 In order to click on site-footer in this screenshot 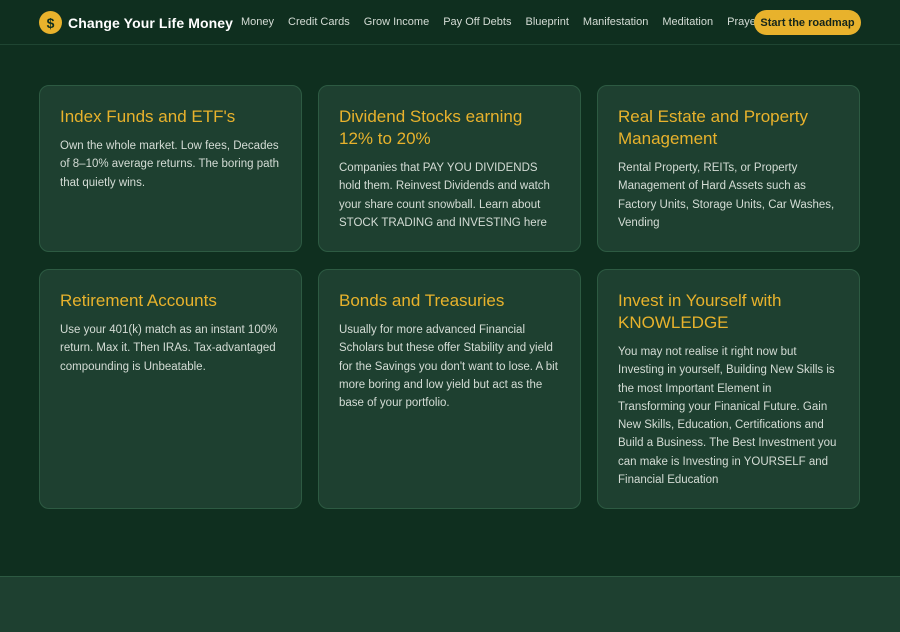, I will do `click(450, 604)`.